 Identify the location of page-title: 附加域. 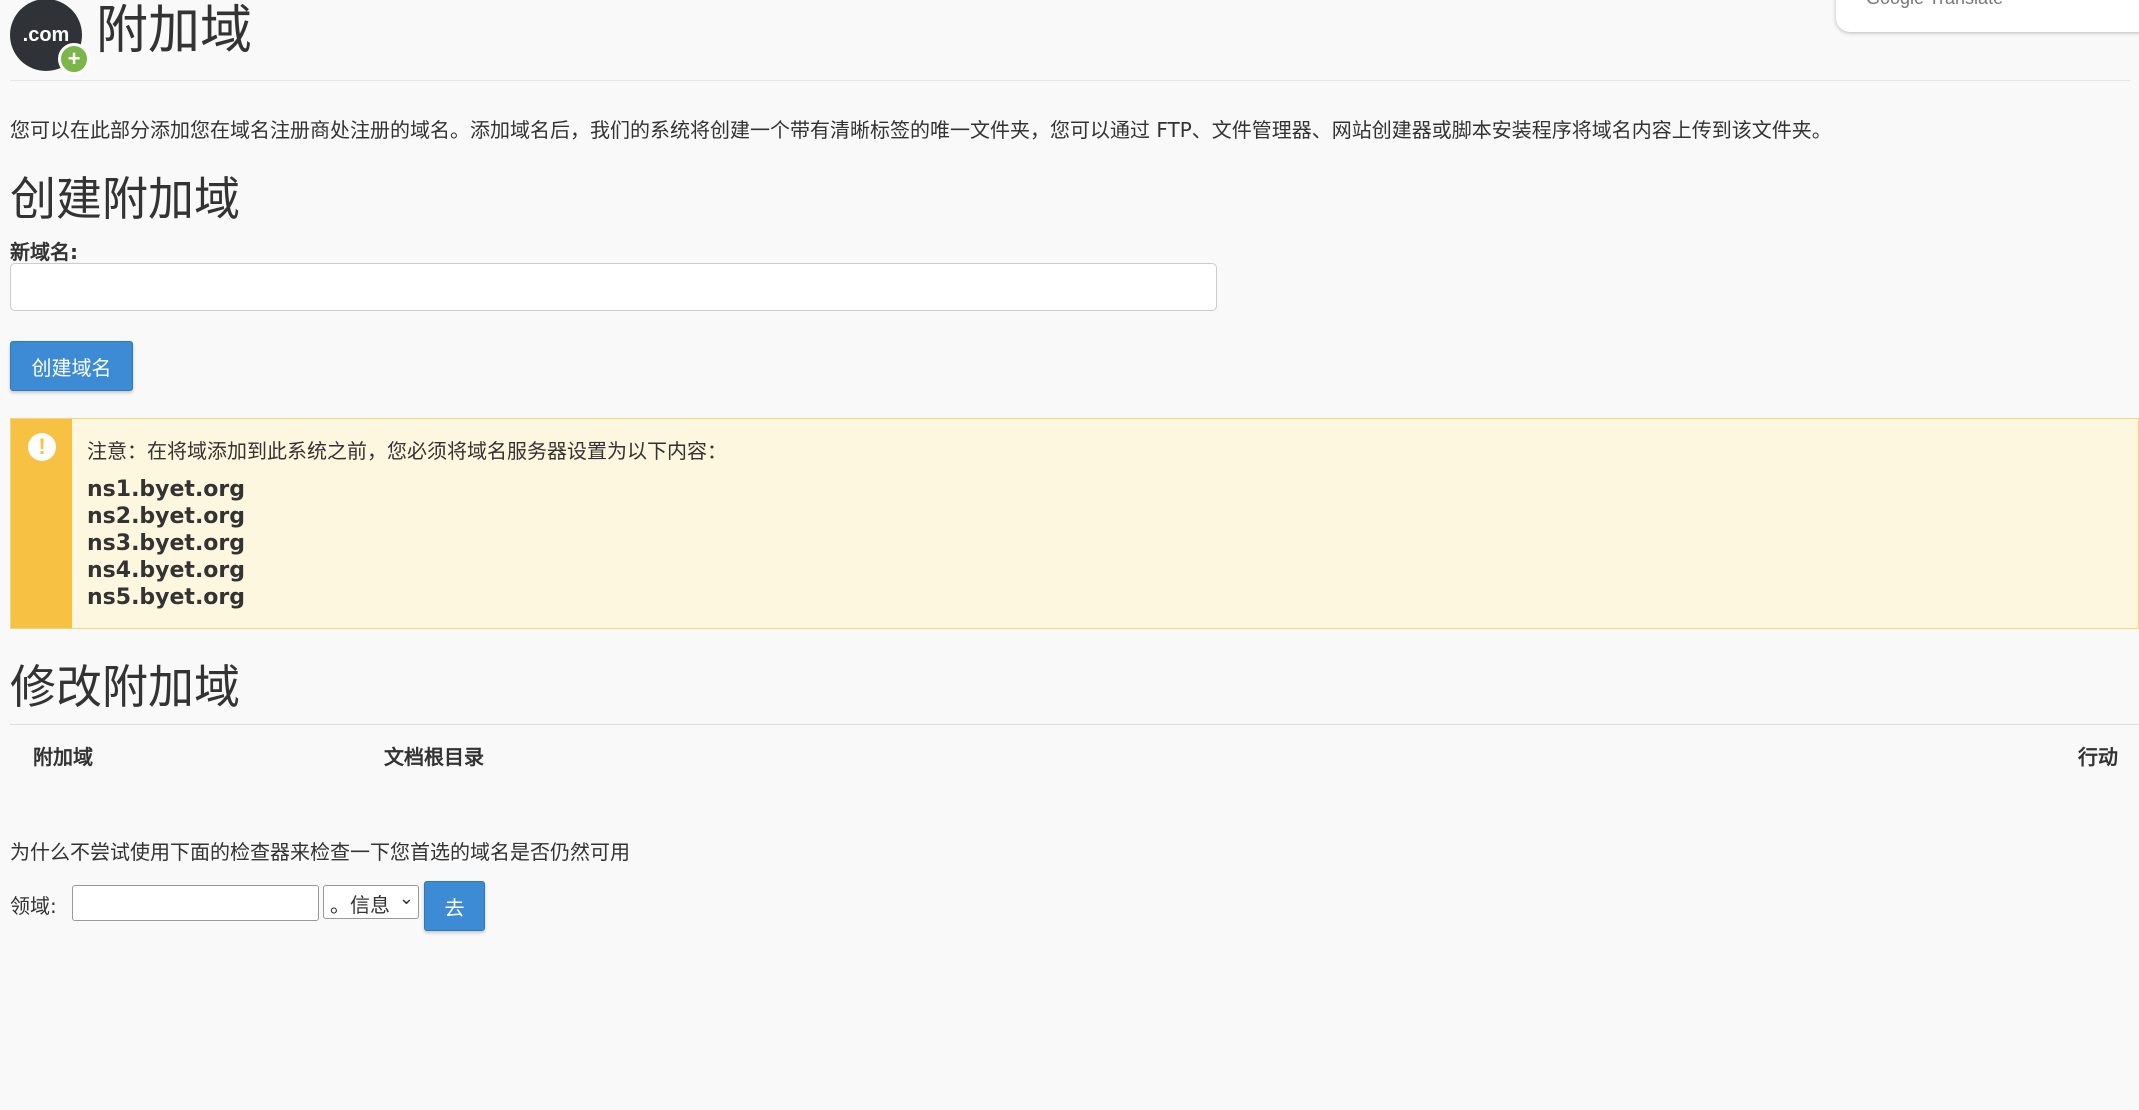
(174, 31).